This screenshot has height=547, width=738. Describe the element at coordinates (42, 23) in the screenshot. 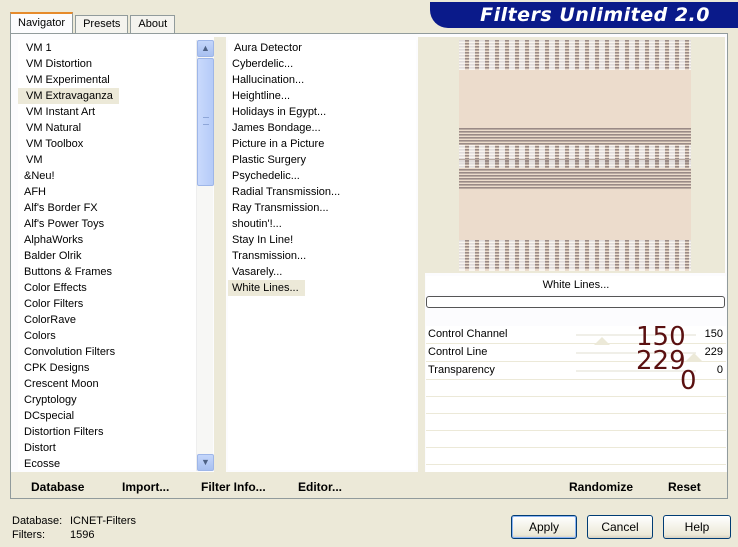

I see `tab-navigator: Navigator` at that location.